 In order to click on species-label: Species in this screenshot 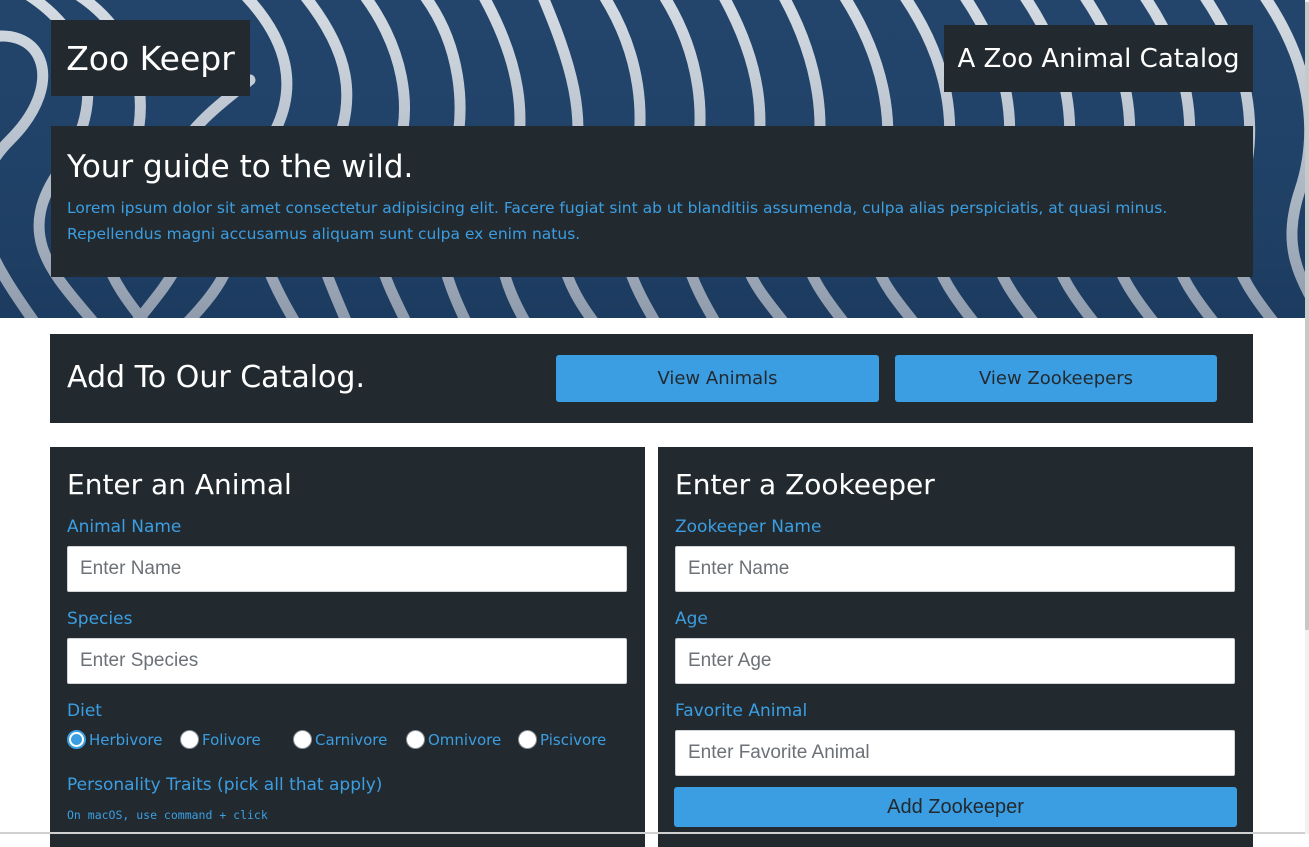, I will do `click(100, 619)`.